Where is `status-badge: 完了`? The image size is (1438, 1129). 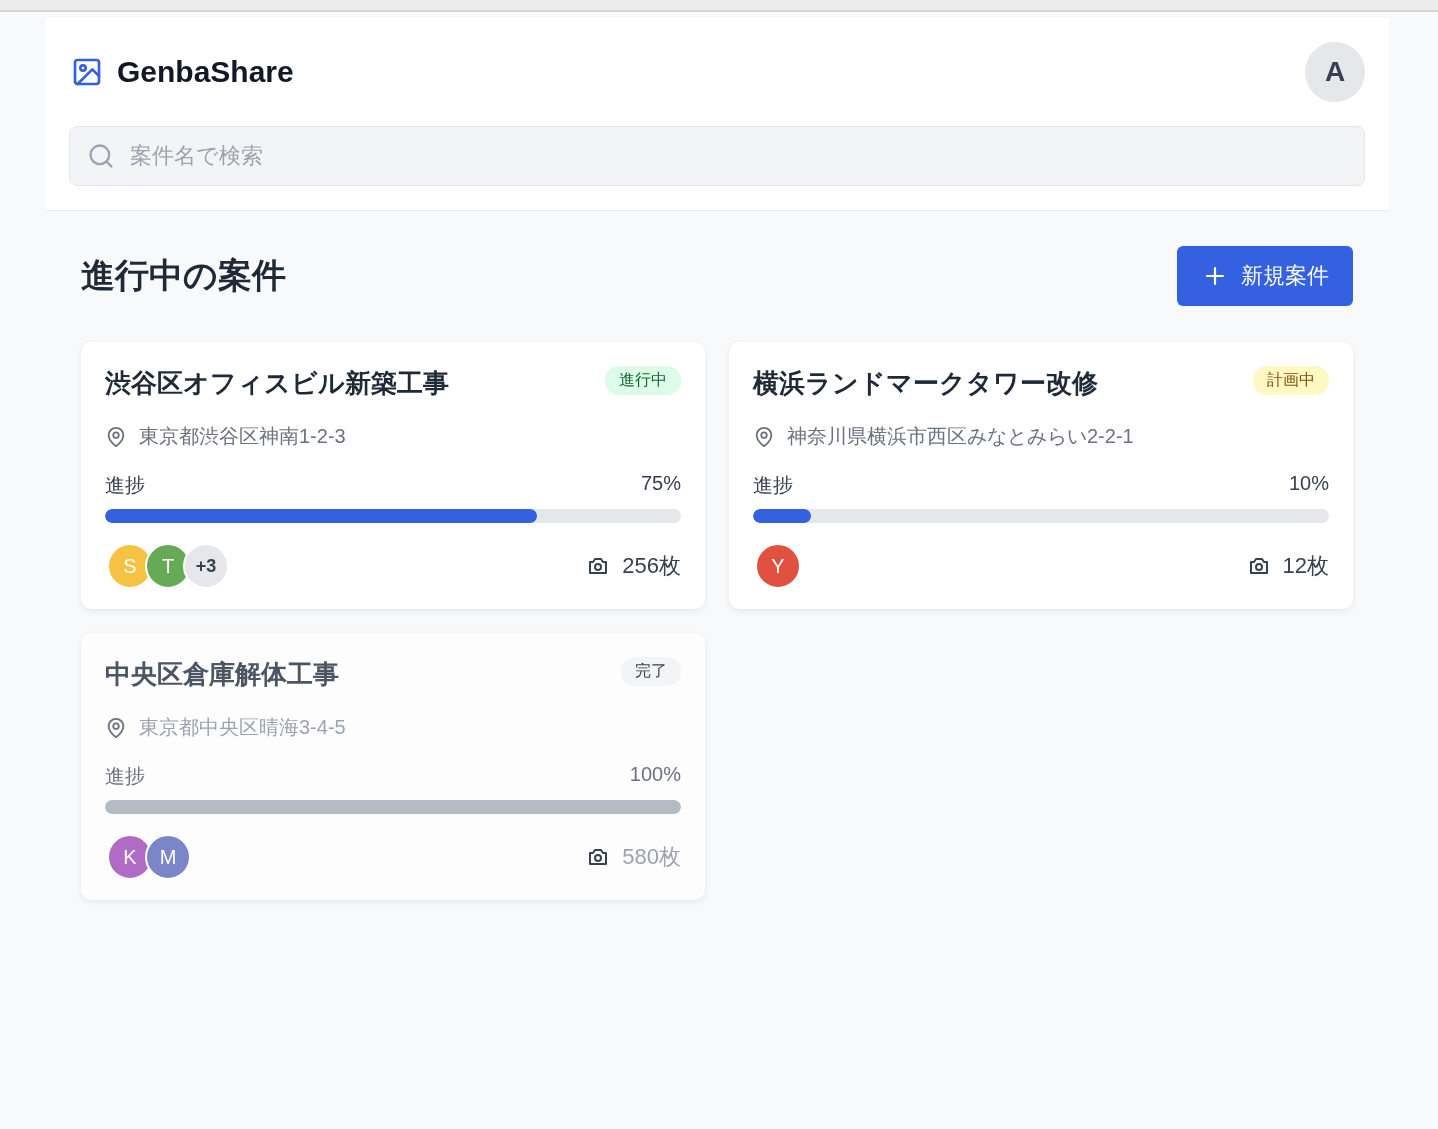
status-badge: 完了 is located at coordinates (651, 671).